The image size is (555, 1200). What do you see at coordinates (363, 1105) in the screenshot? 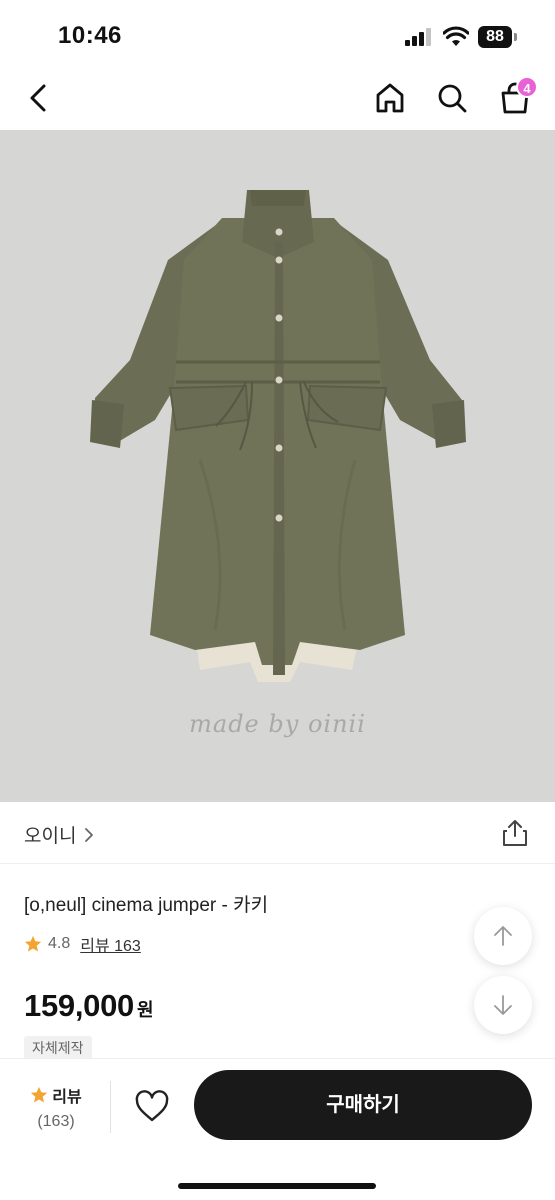
I see `buy-button: 구매하기` at bounding box center [363, 1105].